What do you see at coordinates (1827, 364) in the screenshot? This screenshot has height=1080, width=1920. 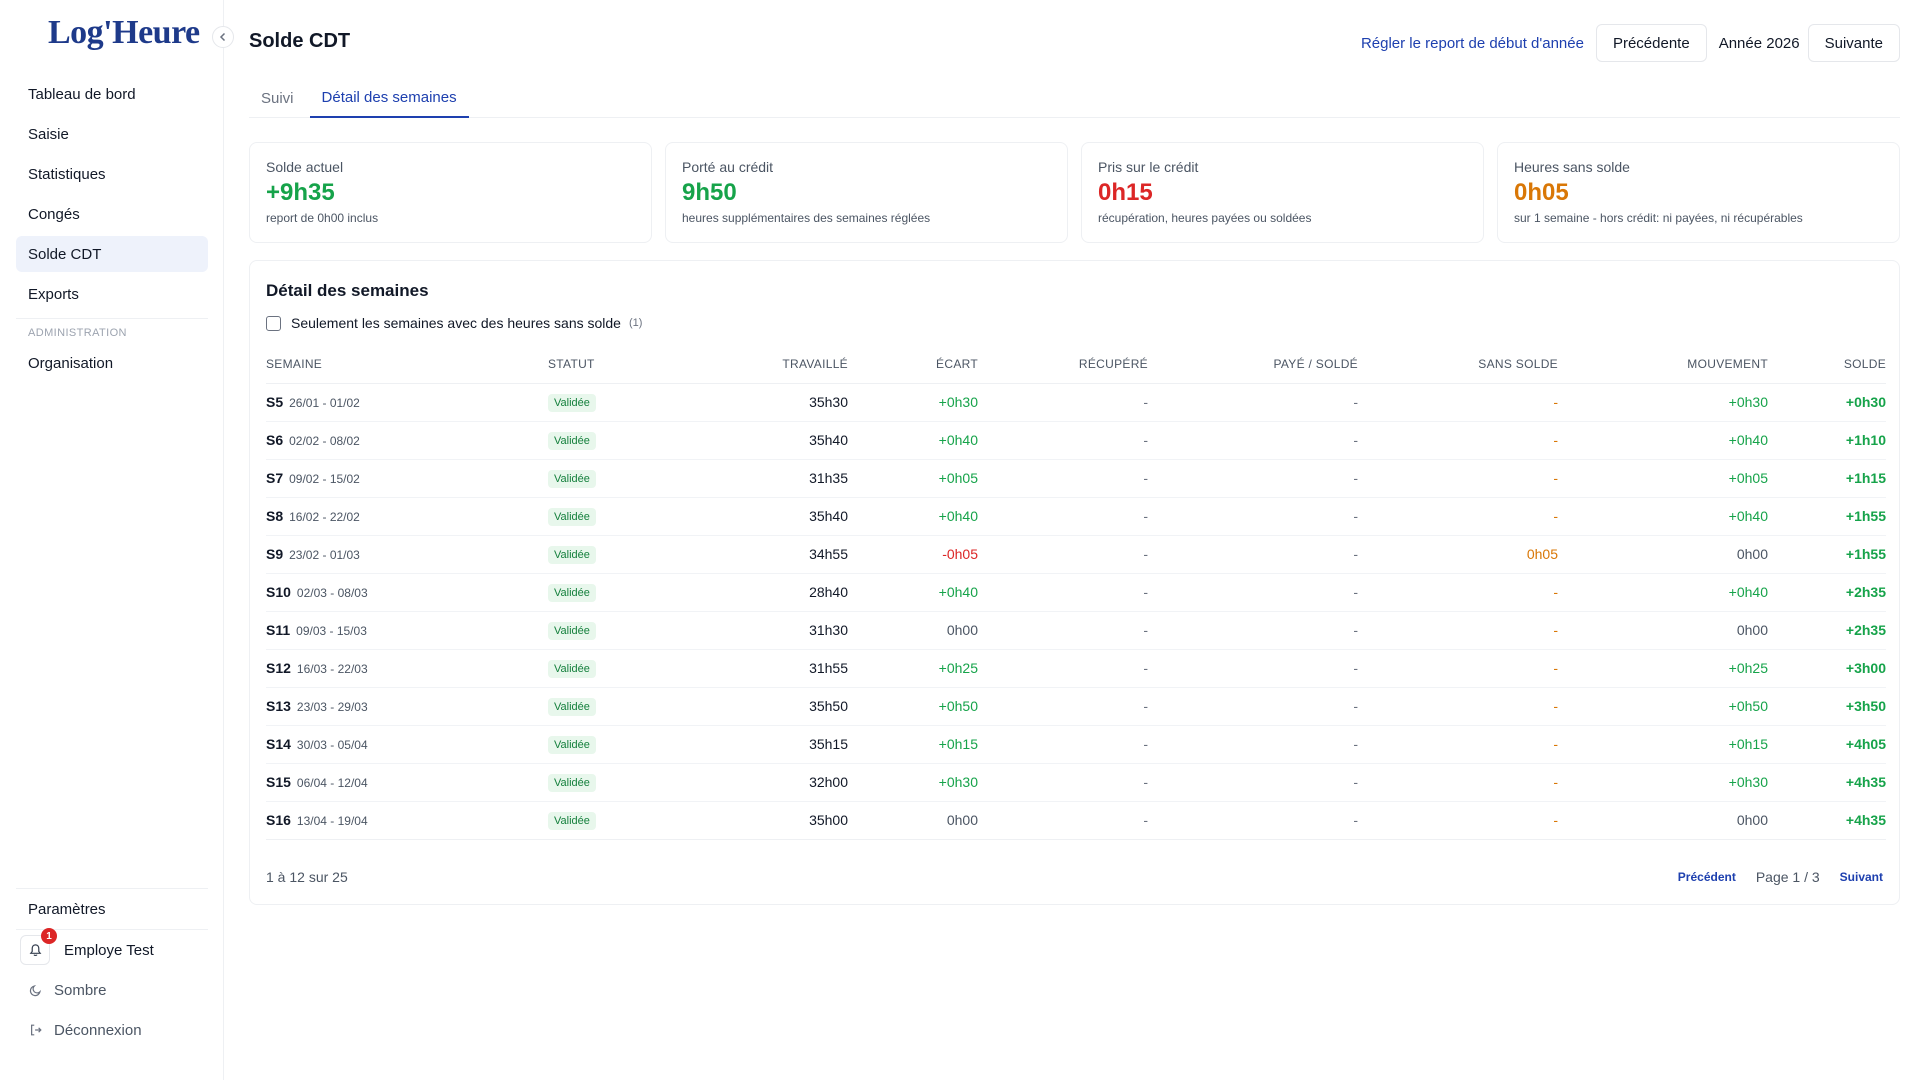 I see `column-header-solde: SOLDE` at bounding box center [1827, 364].